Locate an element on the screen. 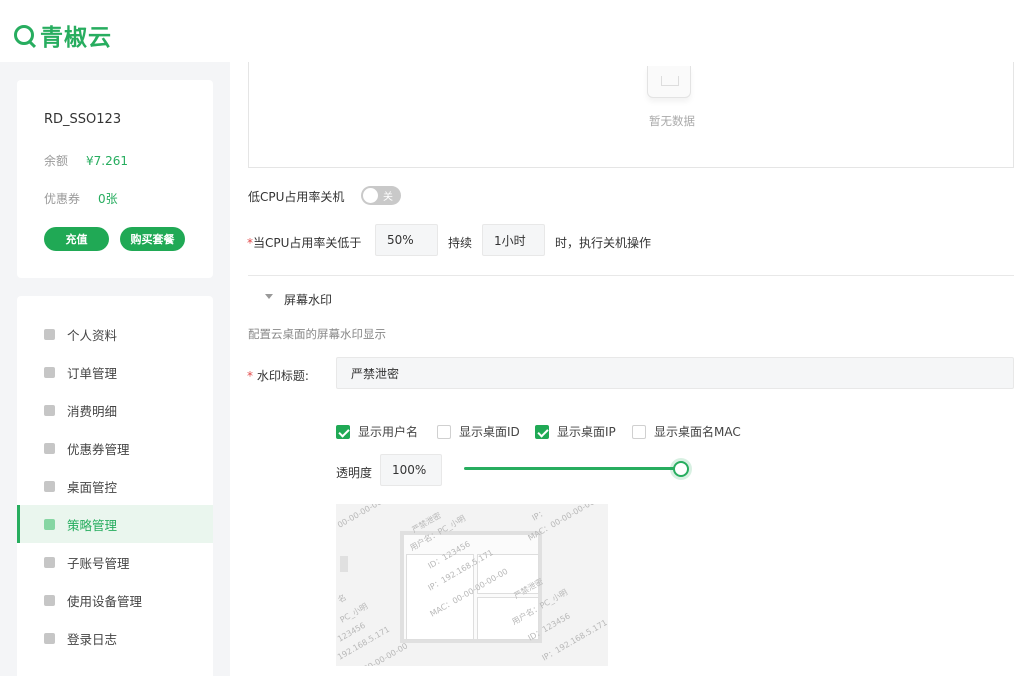  duration-label: 持续 is located at coordinates (460, 243).